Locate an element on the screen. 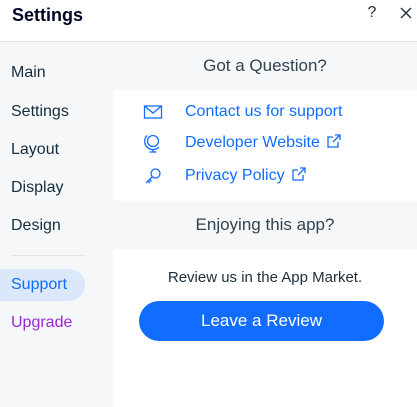 This screenshot has width=417, height=407. contact-support-link: Contact us for support is located at coordinates (242, 112).